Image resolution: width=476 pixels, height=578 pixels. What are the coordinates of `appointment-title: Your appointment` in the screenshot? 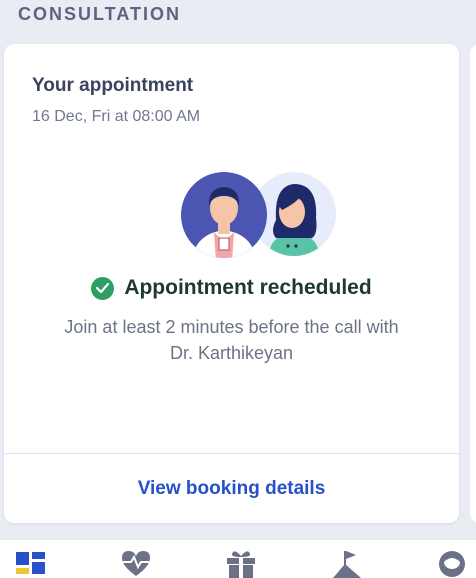 It's located at (113, 85).